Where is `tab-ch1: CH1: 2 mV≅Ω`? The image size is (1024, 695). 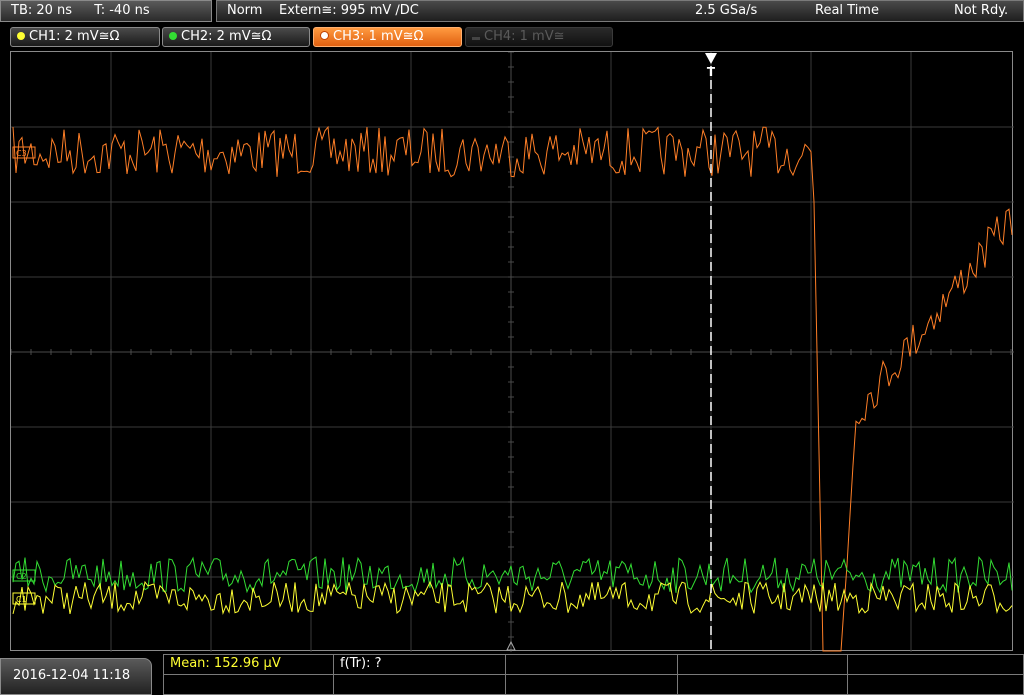 tab-ch1: CH1: 2 mV≅Ω is located at coordinates (85, 37).